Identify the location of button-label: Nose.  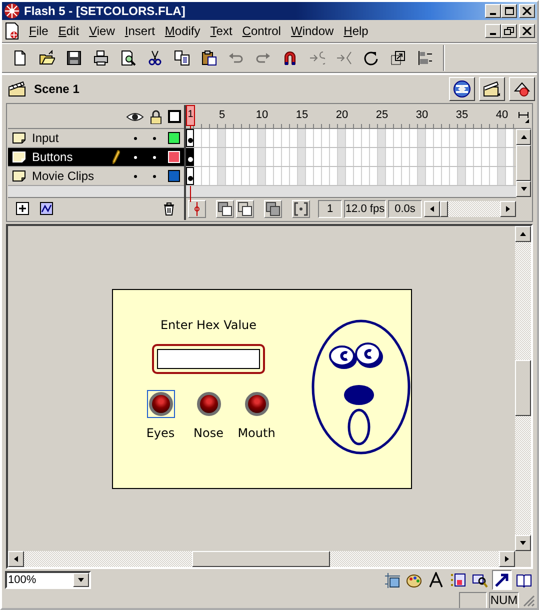
(209, 433).